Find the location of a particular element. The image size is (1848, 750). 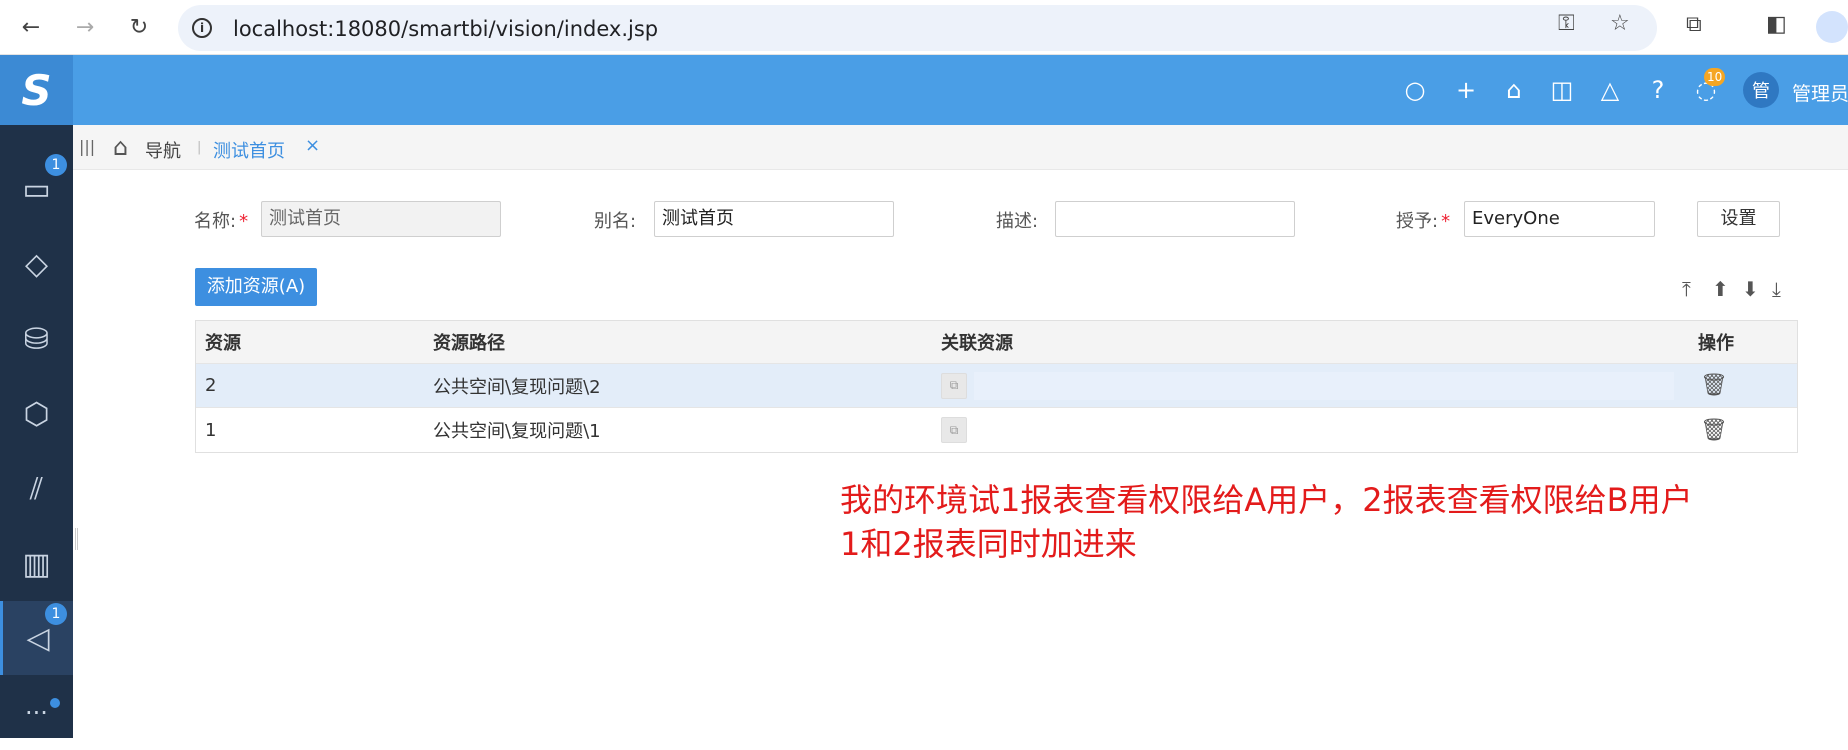

set-button: 设置 is located at coordinates (1738, 219).